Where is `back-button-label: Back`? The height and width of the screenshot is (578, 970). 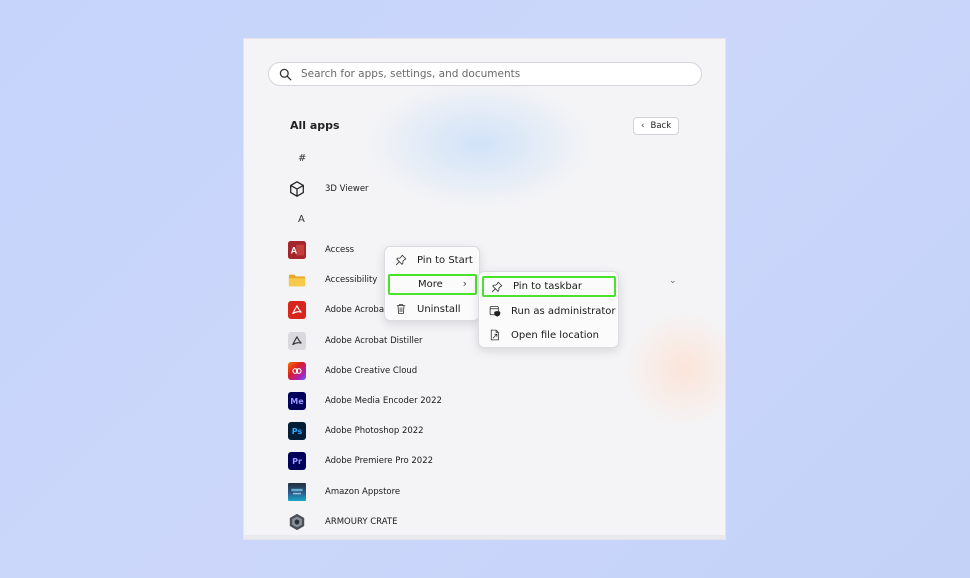
back-button-label: Back is located at coordinates (661, 126).